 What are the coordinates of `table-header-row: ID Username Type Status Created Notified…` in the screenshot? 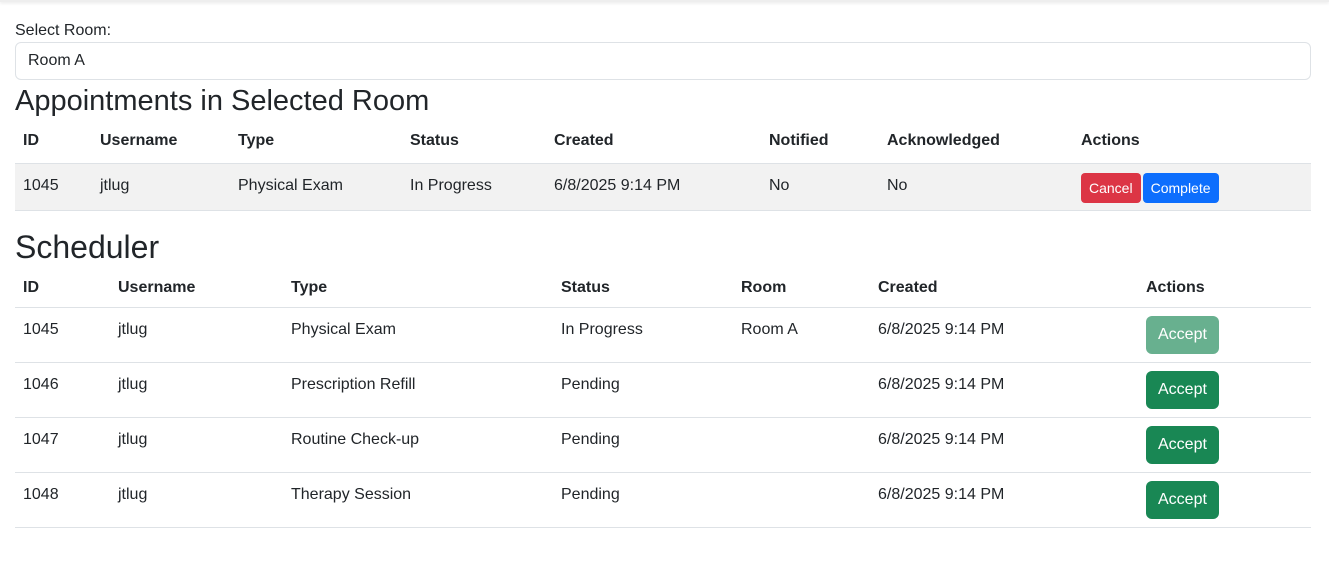 It's located at (663, 141).